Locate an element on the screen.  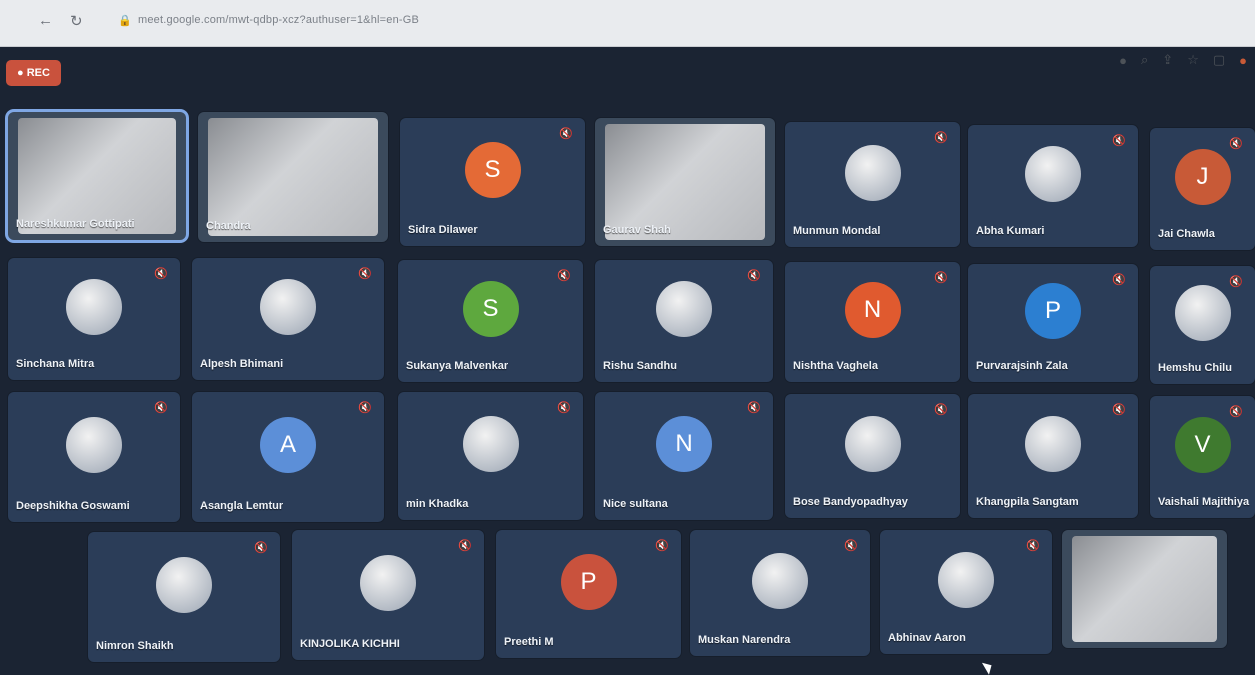
participant-tile: 🔇 Muskan Narendra is located at coordinates (780, 593).